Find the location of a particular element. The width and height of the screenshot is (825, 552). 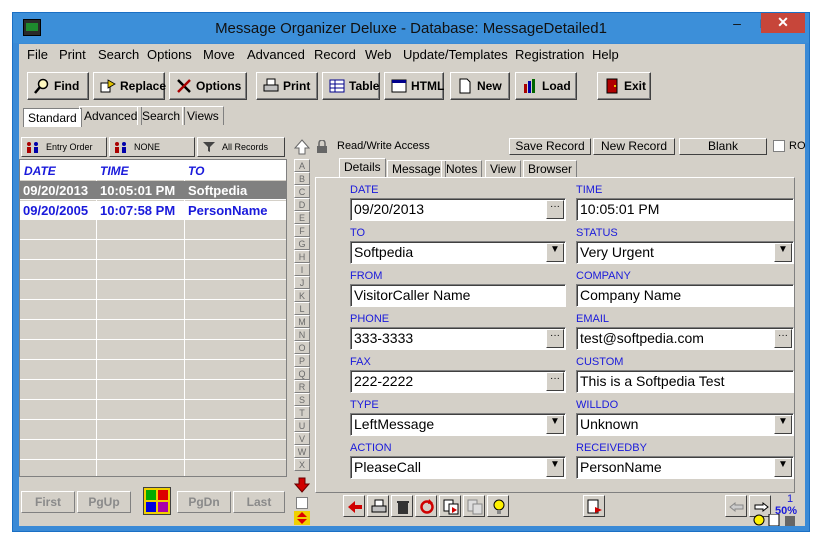

replace-button: Replace is located at coordinates (129, 86).